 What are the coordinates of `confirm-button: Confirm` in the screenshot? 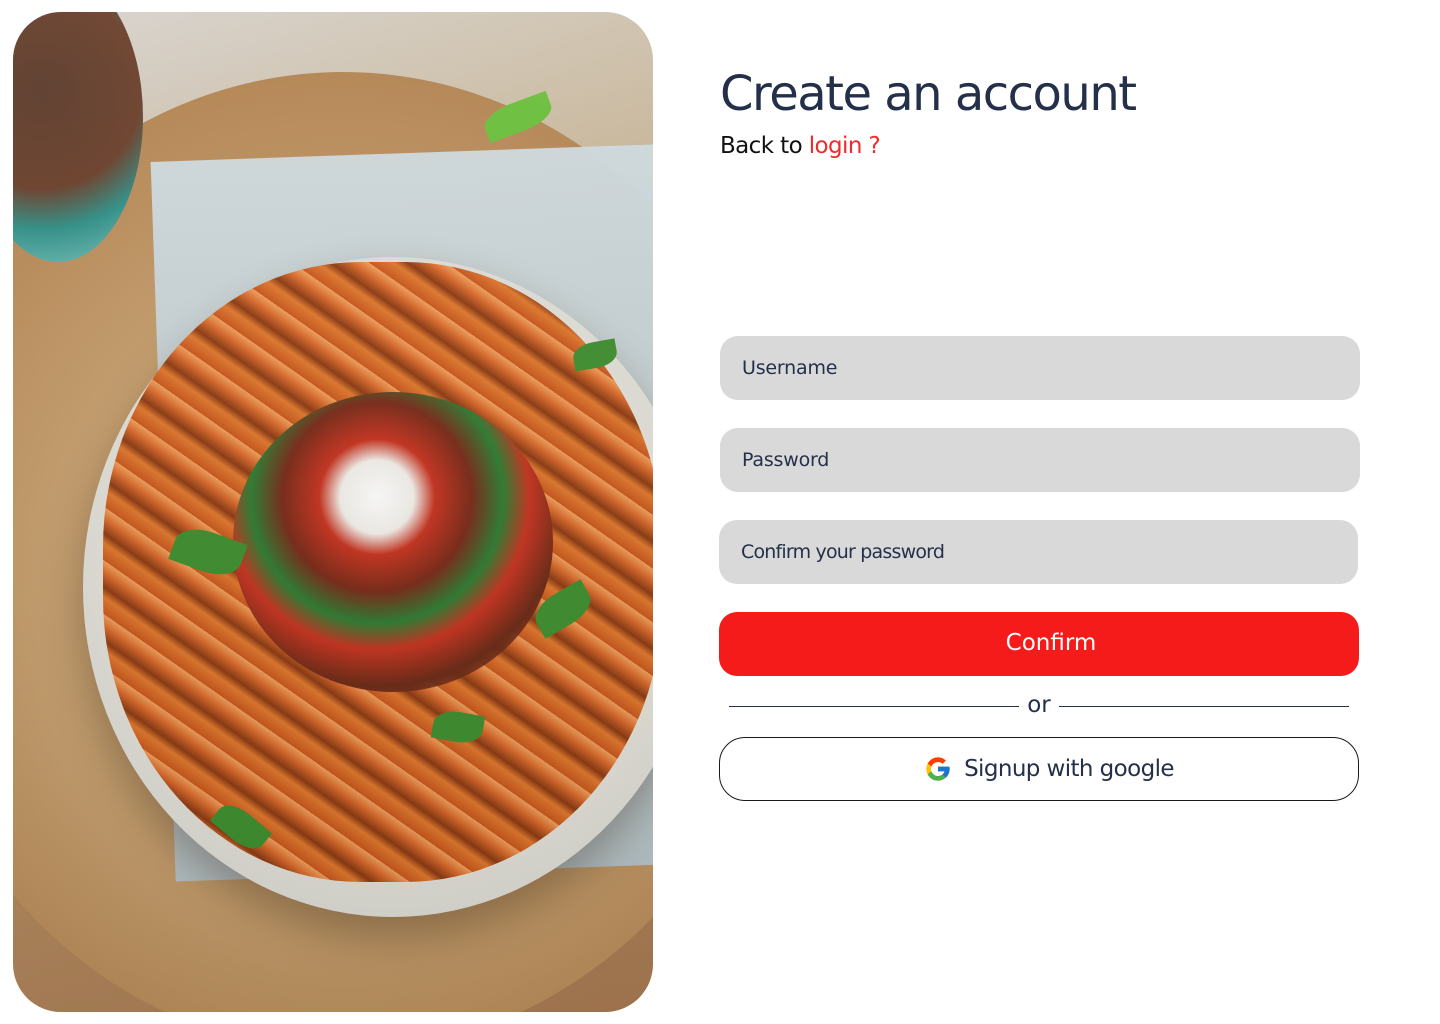 It's located at (1039, 644).